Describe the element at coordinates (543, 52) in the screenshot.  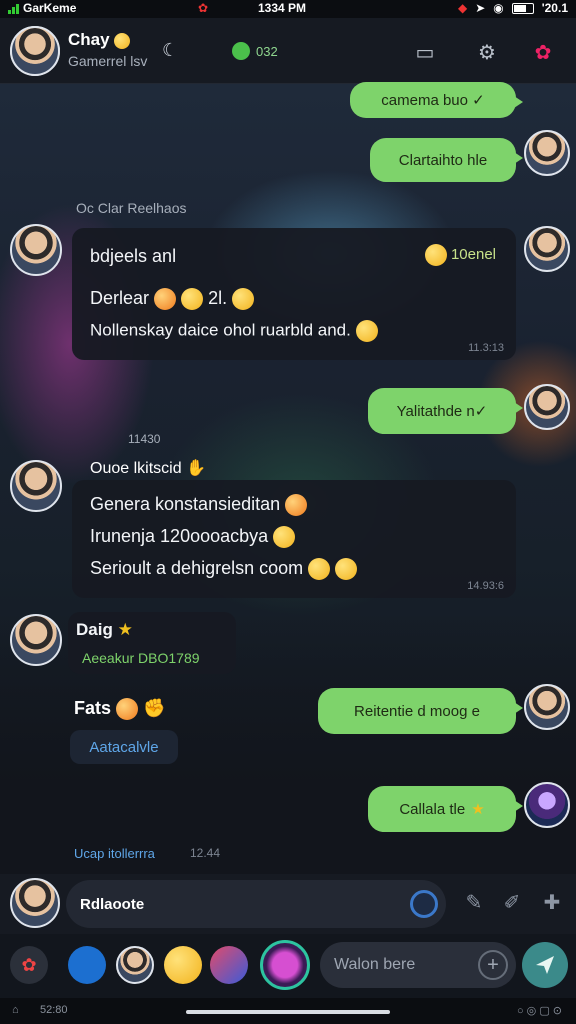
I see `more-icon: ✿` at that location.